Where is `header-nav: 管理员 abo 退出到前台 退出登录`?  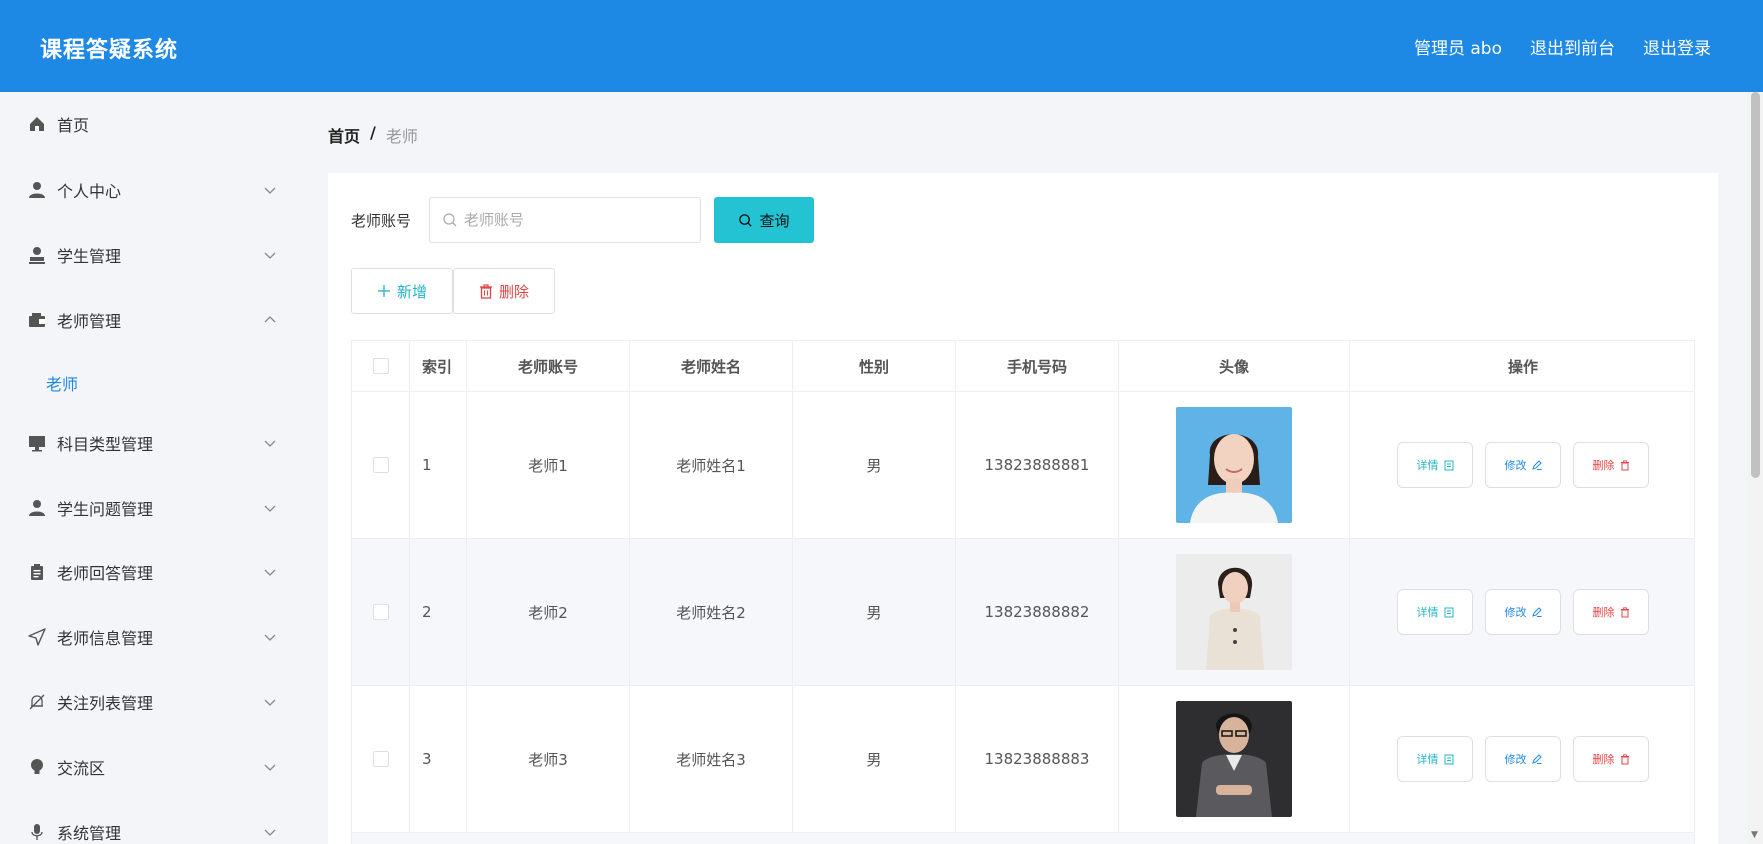
header-nav: 管理员 abo 退出到前台 退出登录 is located at coordinates (1562, 46).